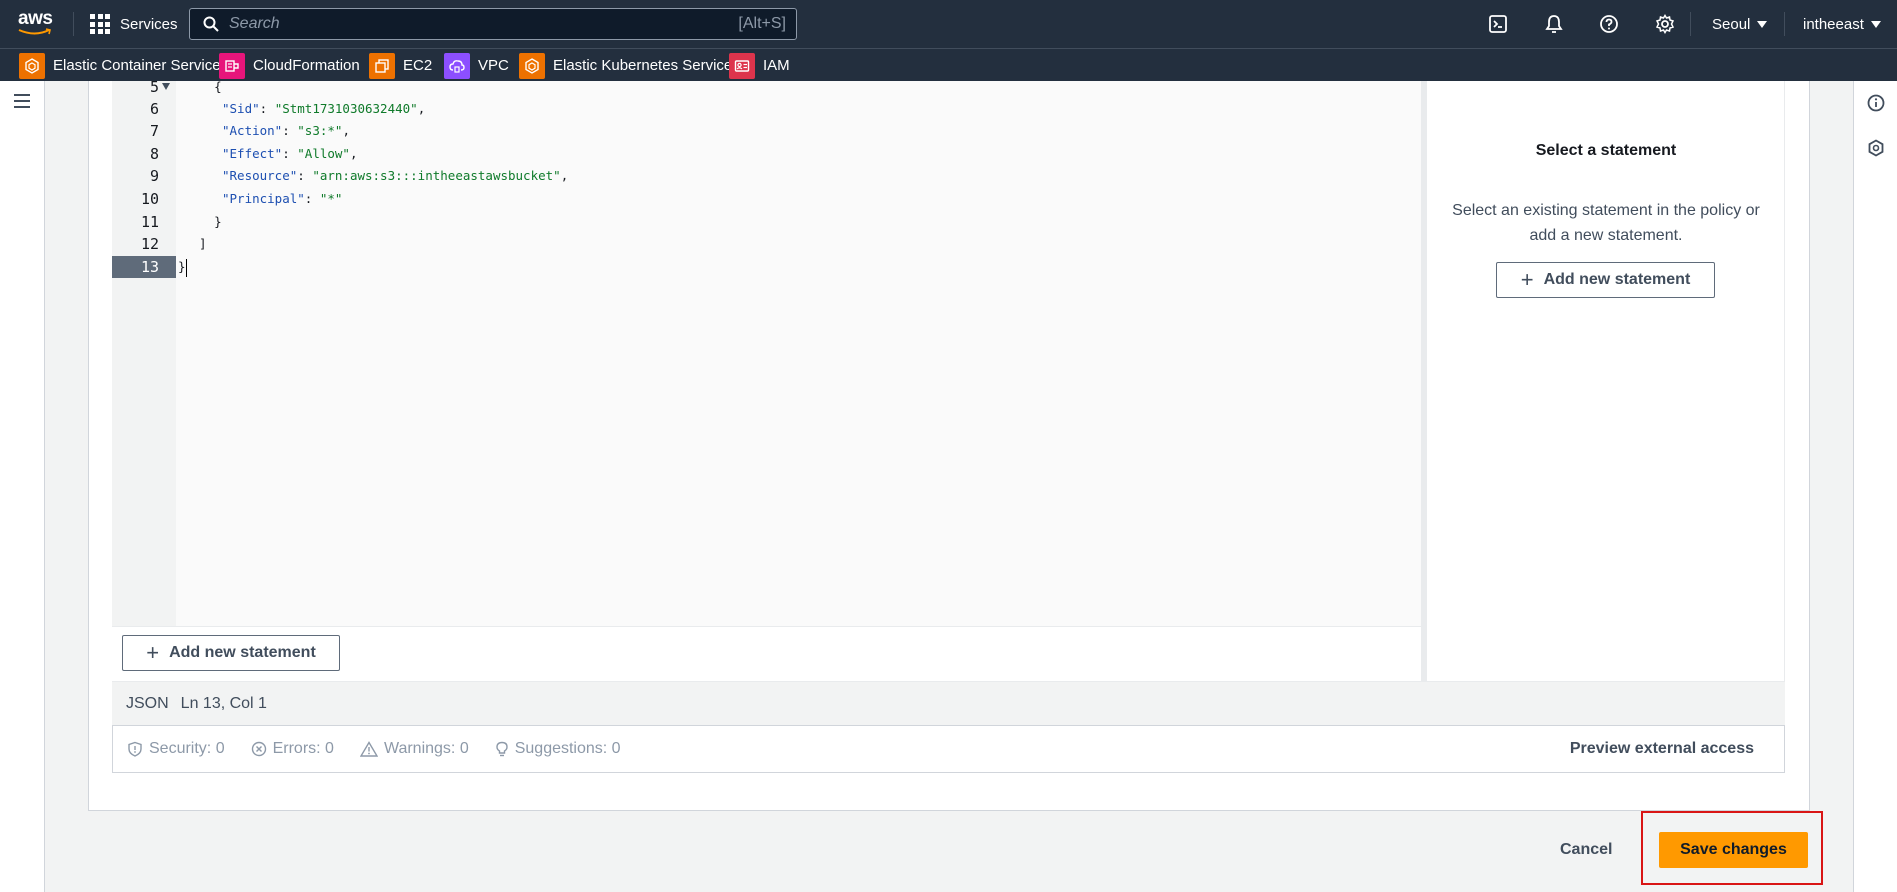 Image resolution: width=1897 pixels, height=892 pixels. What do you see at coordinates (149, 24) in the screenshot?
I see `services-label: Services` at bounding box center [149, 24].